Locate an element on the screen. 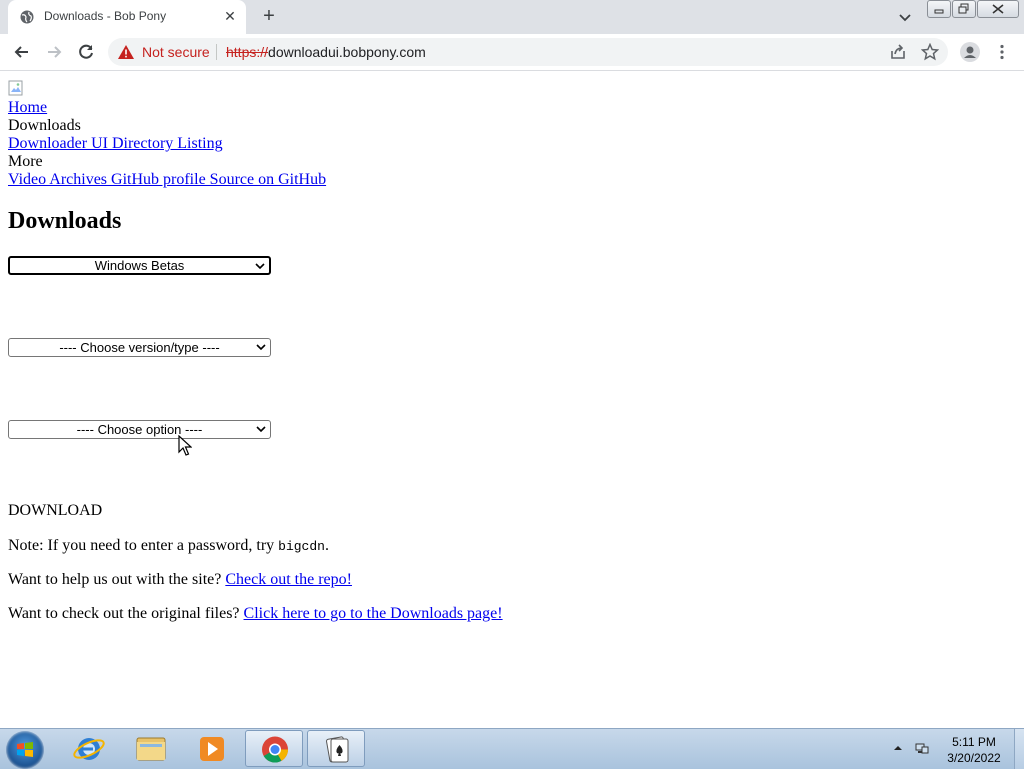  show-desktop-button is located at coordinates (1019, 749).